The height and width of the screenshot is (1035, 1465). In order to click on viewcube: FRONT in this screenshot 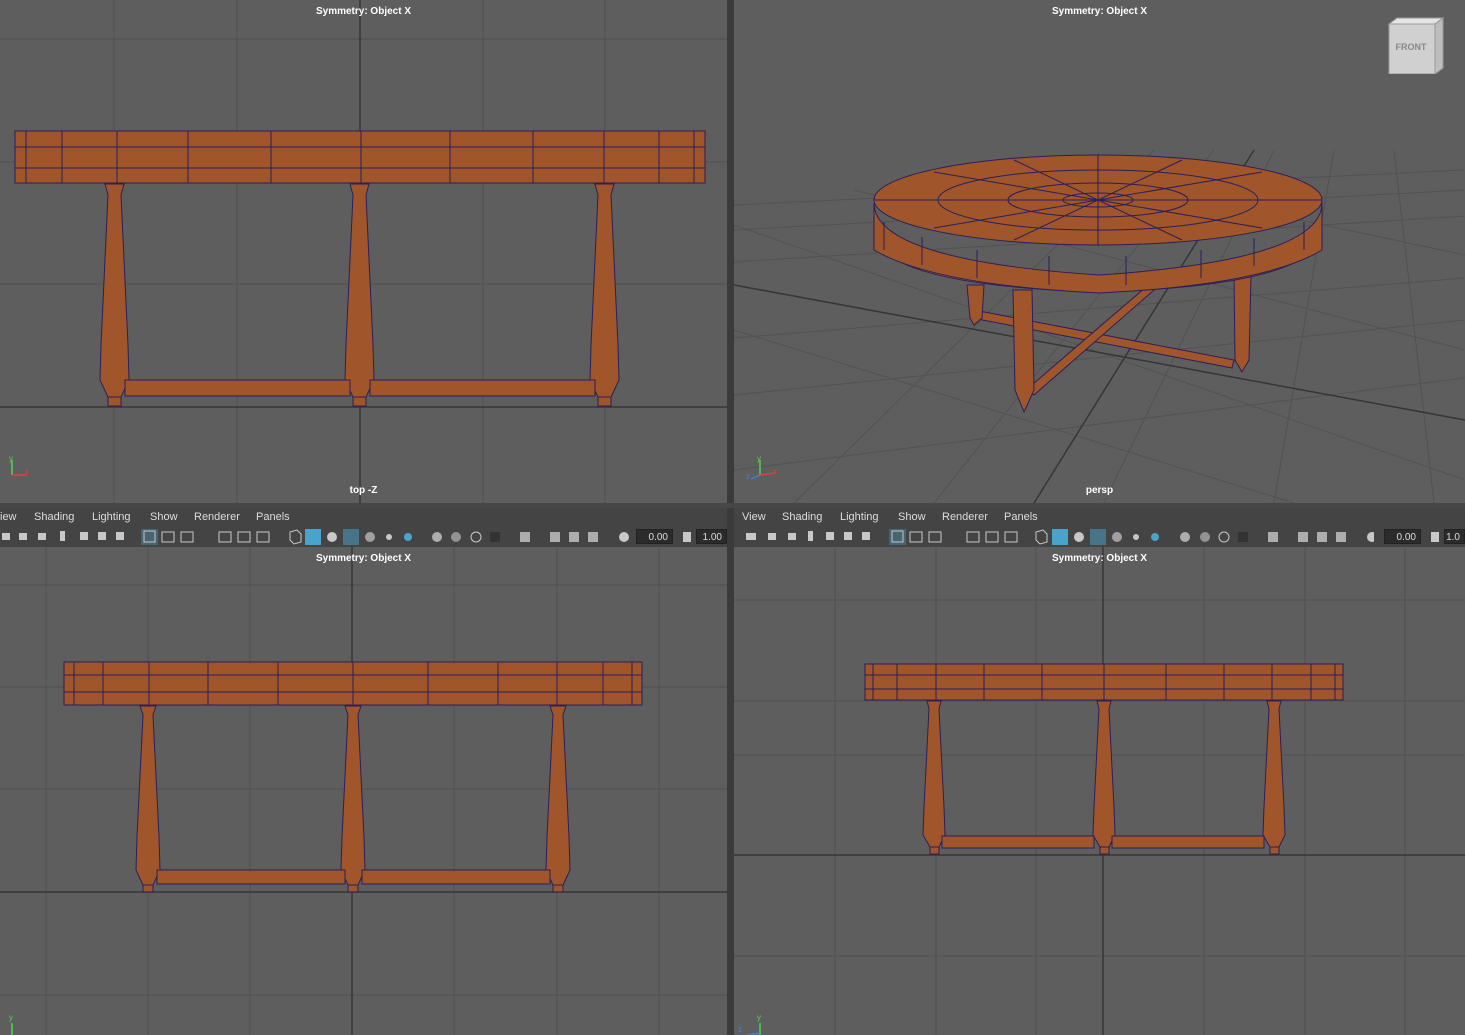, I will do `click(1416, 45)`.